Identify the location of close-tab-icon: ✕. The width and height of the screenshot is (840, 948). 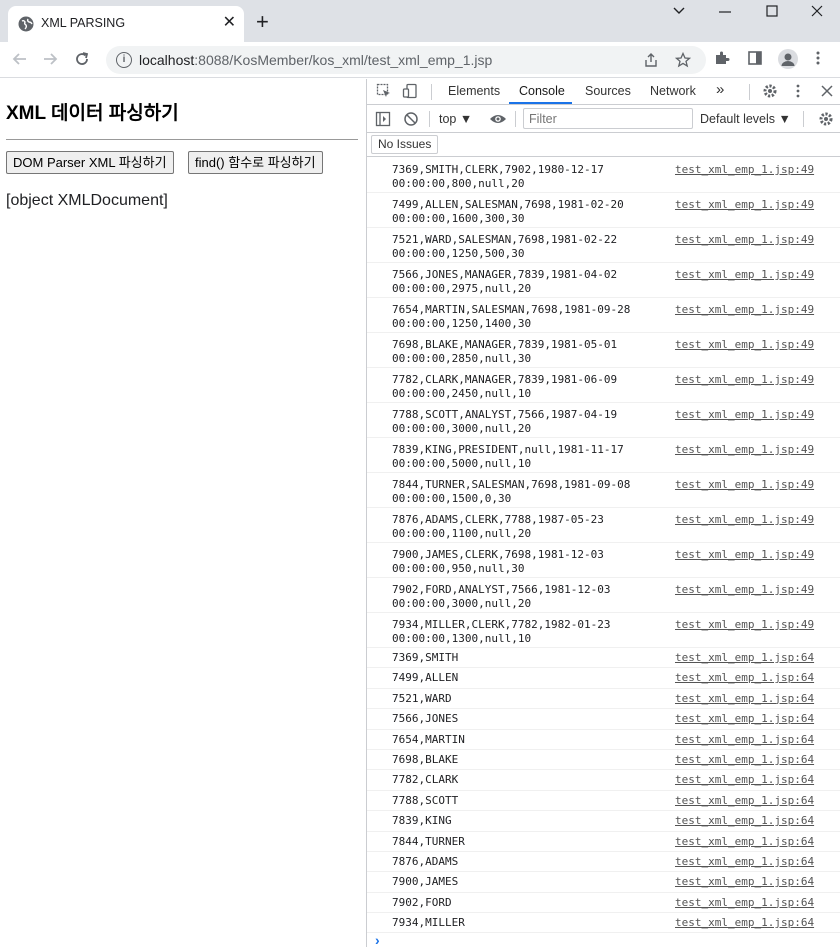
(229, 23).